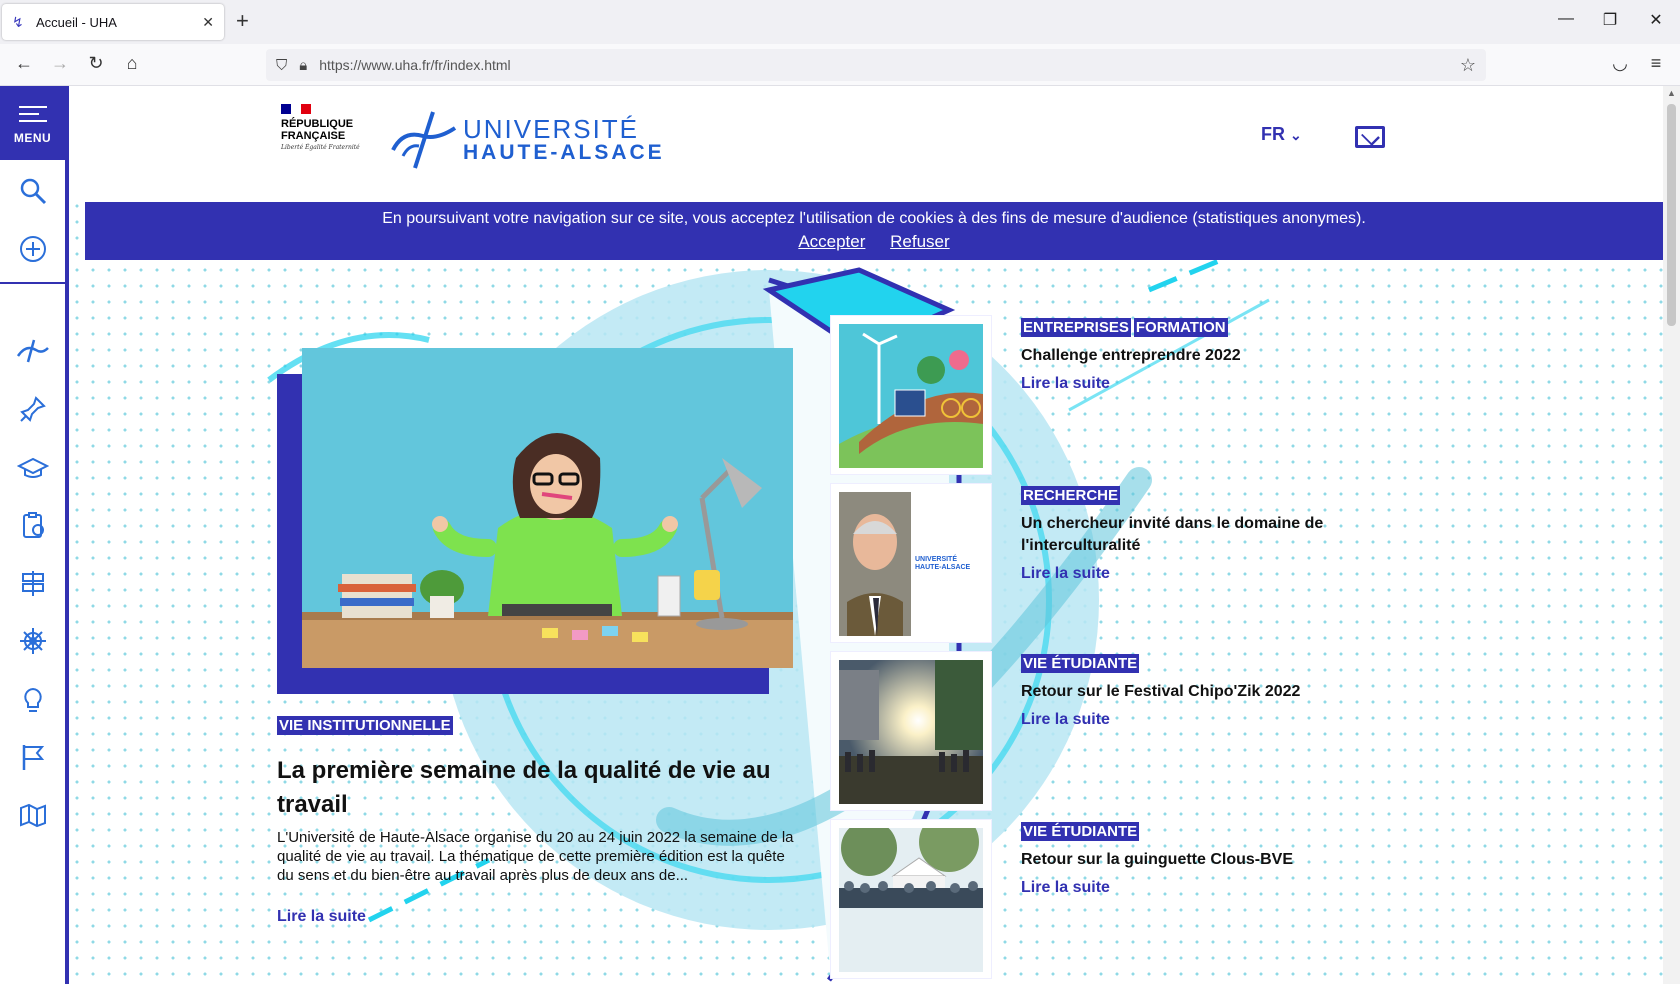  I want to click on forward-icon: →, so click(60, 63).